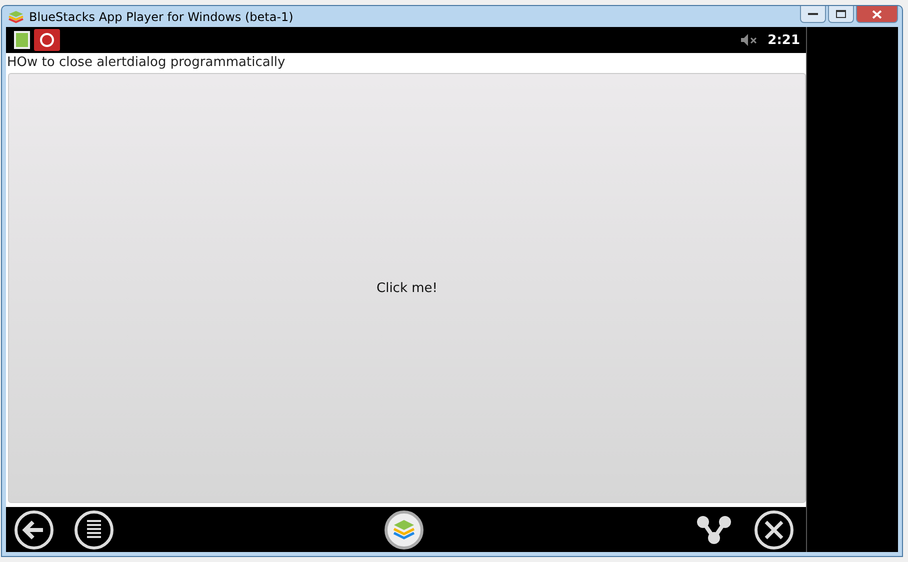 The width and height of the screenshot is (908, 562). What do you see at coordinates (47, 40) in the screenshot?
I see `go-app-icon` at bounding box center [47, 40].